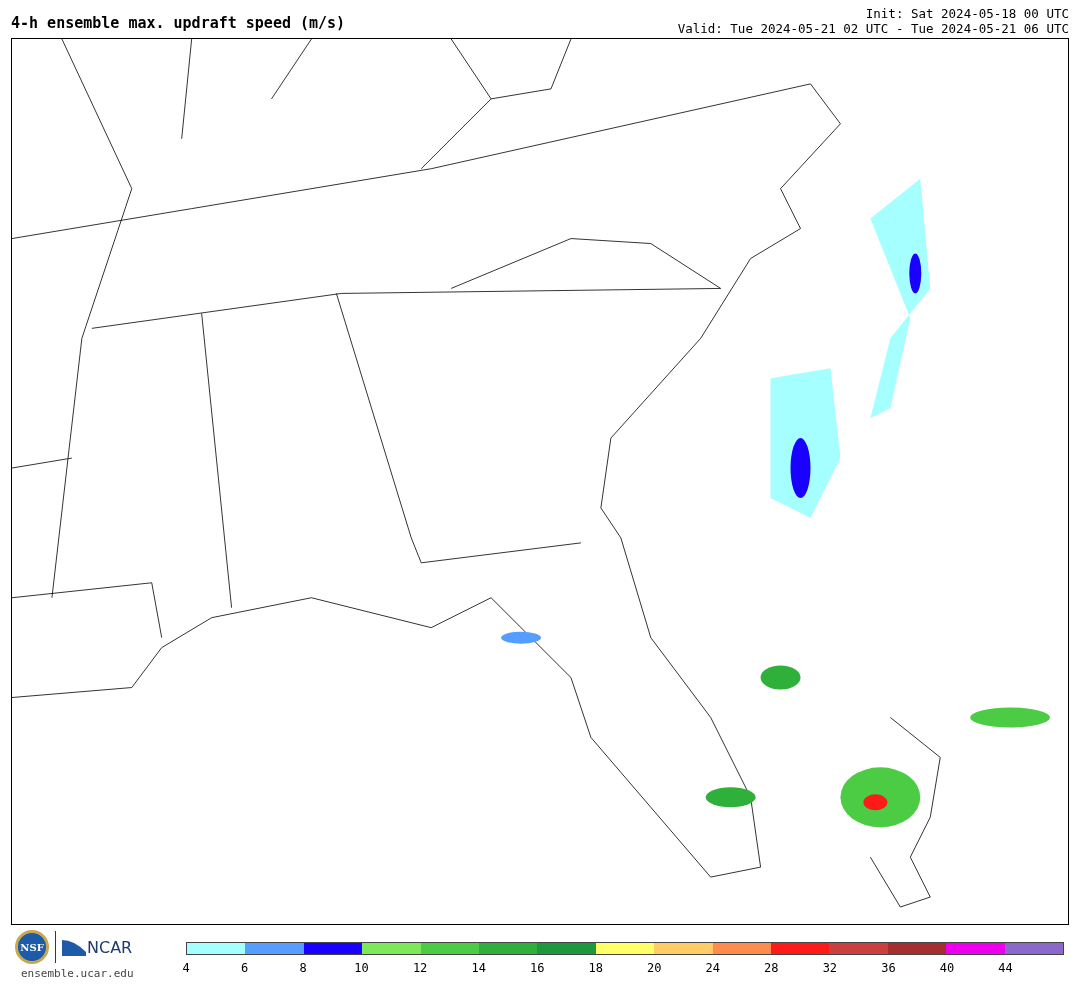  What do you see at coordinates (178, 23) in the screenshot?
I see `map-title: 4-h ensemble max. updraft speed (m/s)` at bounding box center [178, 23].